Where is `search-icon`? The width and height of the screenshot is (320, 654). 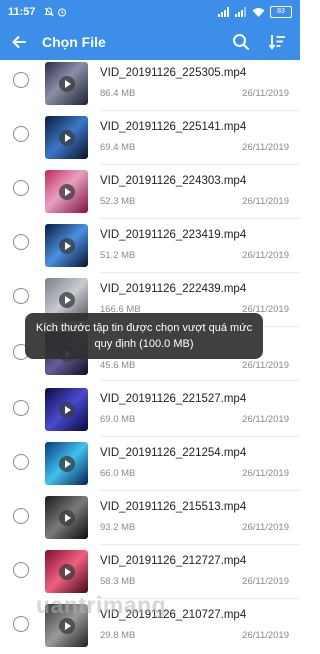
search-icon is located at coordinates (241, 42).